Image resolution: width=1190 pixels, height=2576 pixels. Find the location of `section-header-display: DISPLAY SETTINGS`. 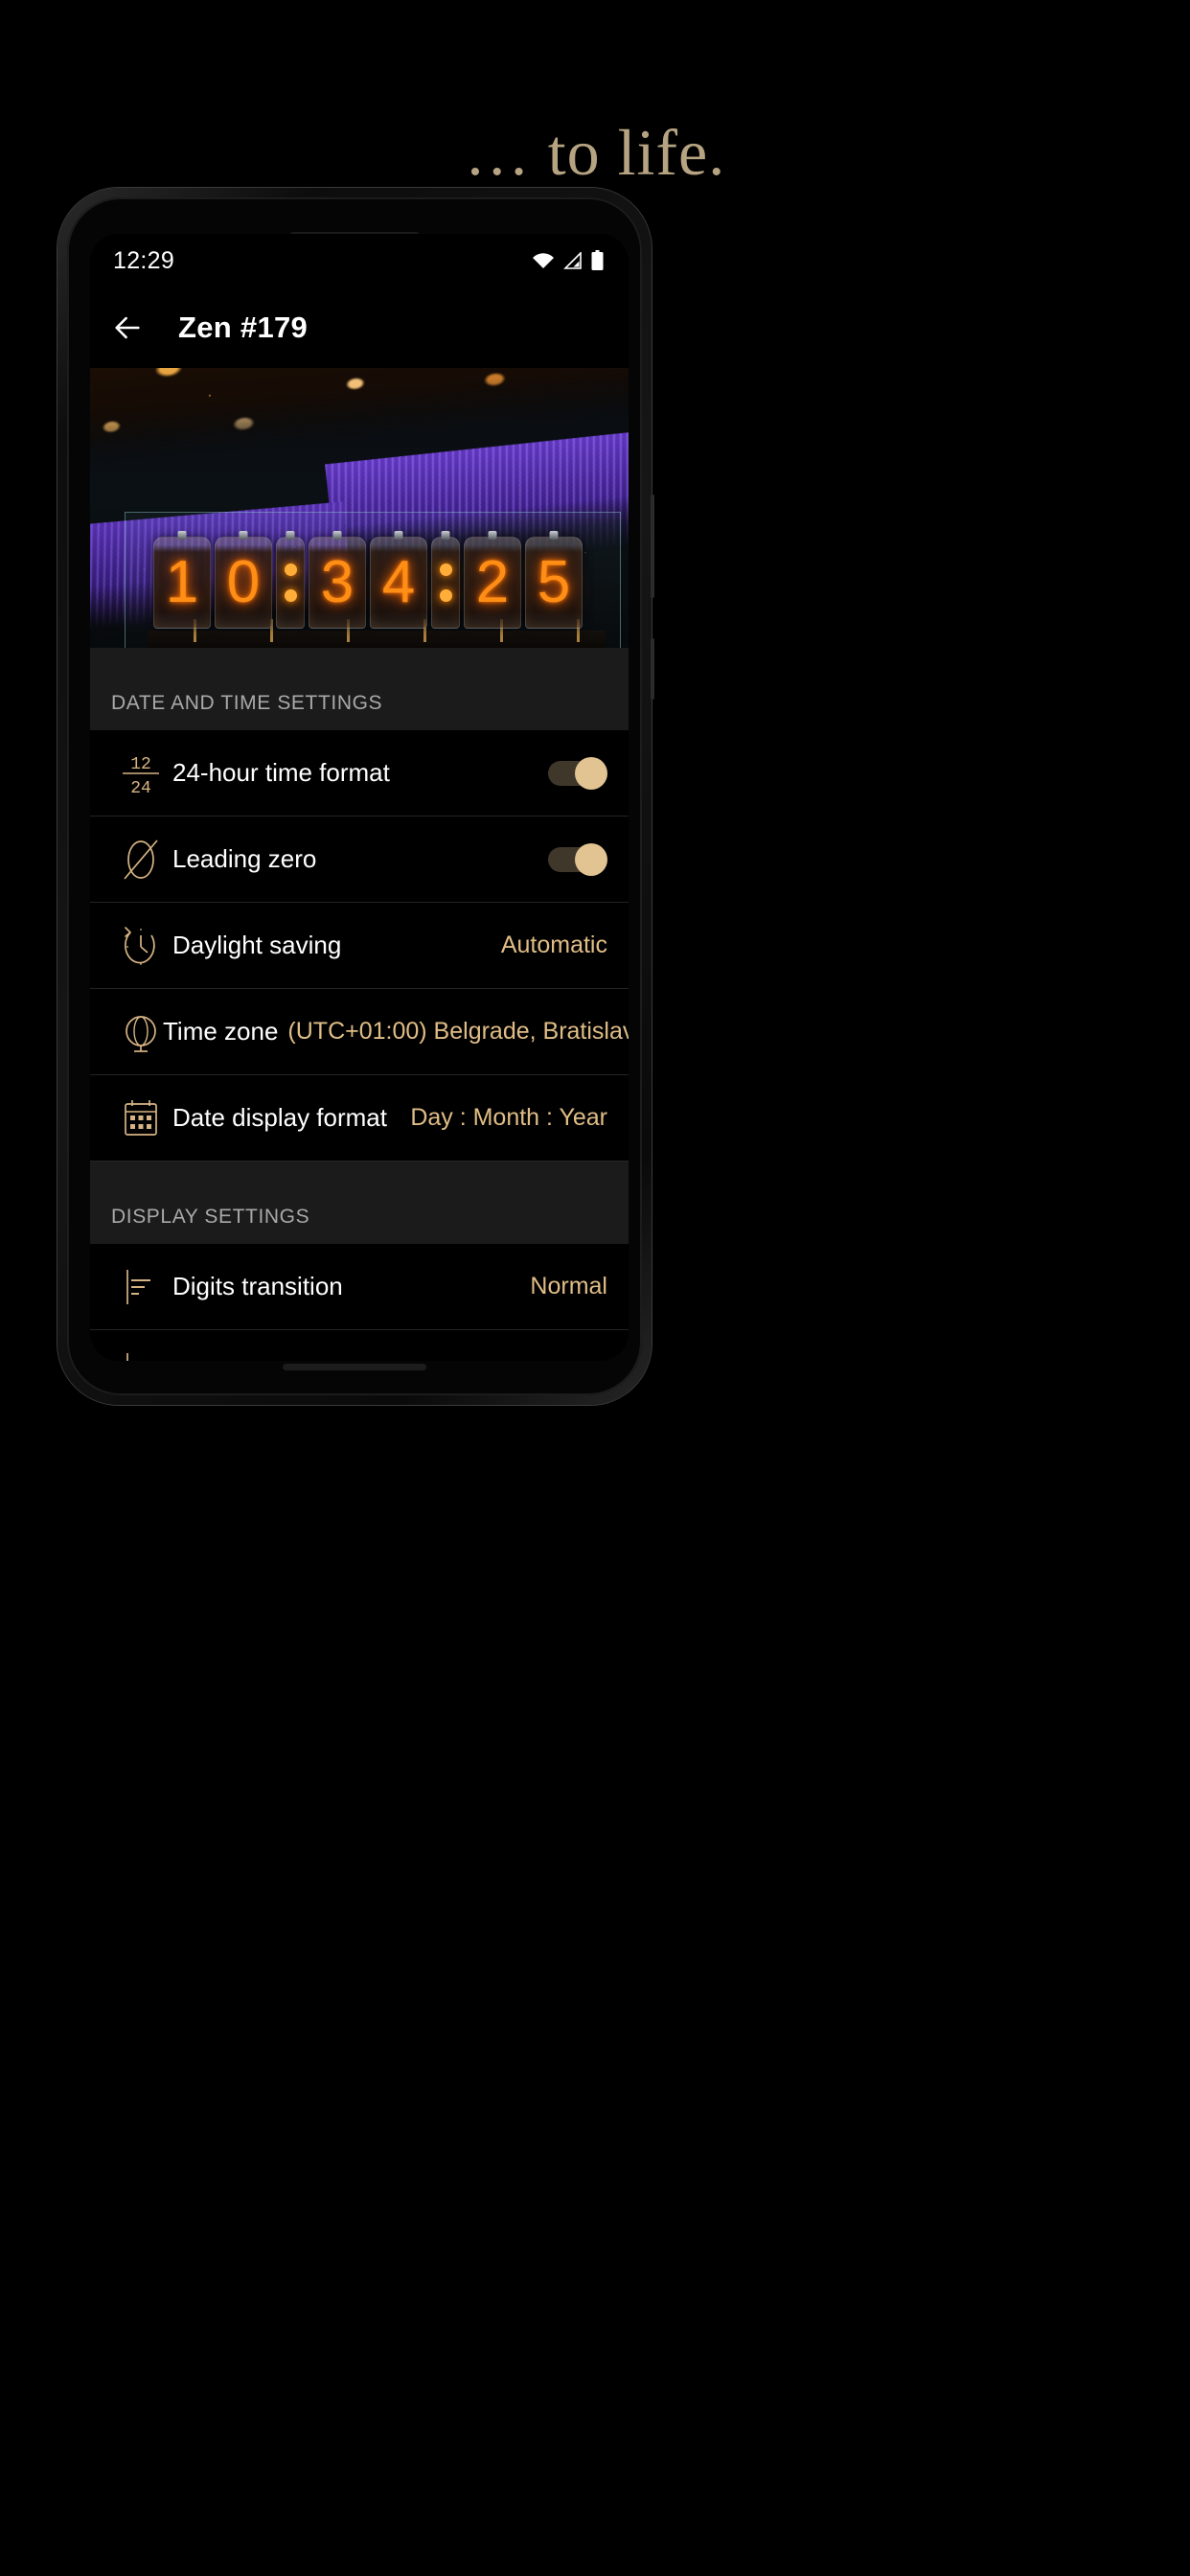

section-header-display: DISPLAY SETTINGS is located at coordinates (359, 1203).